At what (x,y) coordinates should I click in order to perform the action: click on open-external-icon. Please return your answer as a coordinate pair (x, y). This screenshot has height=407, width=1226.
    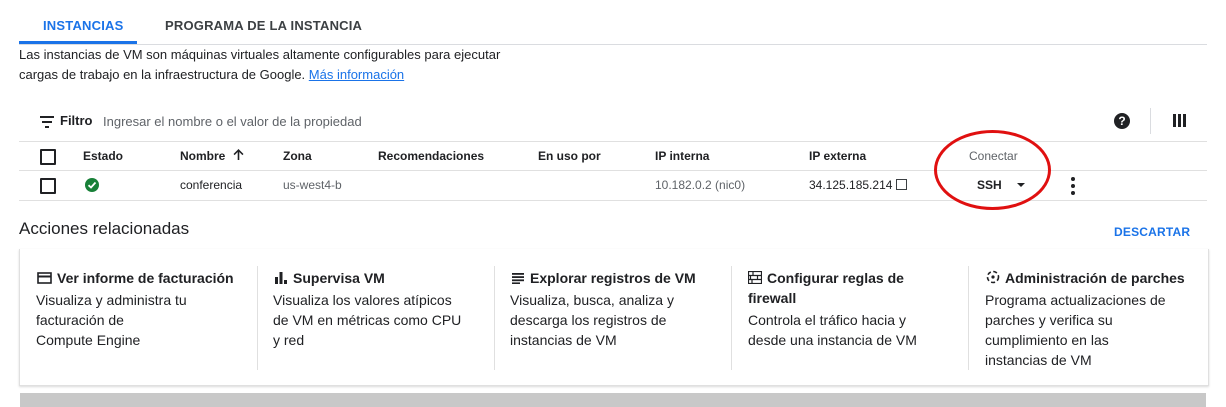
    Looking at the image, I should click on (902, 184).